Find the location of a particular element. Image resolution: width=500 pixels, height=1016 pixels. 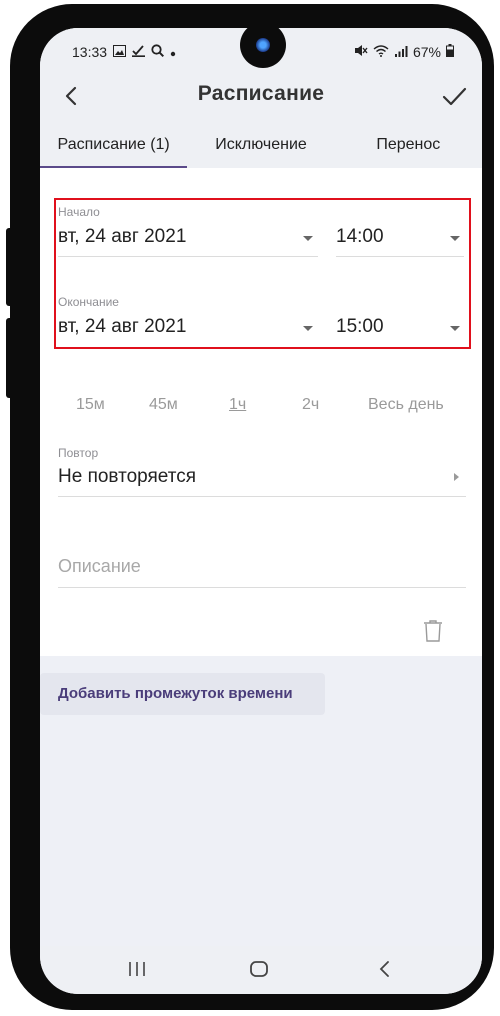

dot-icon is located at coordinates (173, 52).